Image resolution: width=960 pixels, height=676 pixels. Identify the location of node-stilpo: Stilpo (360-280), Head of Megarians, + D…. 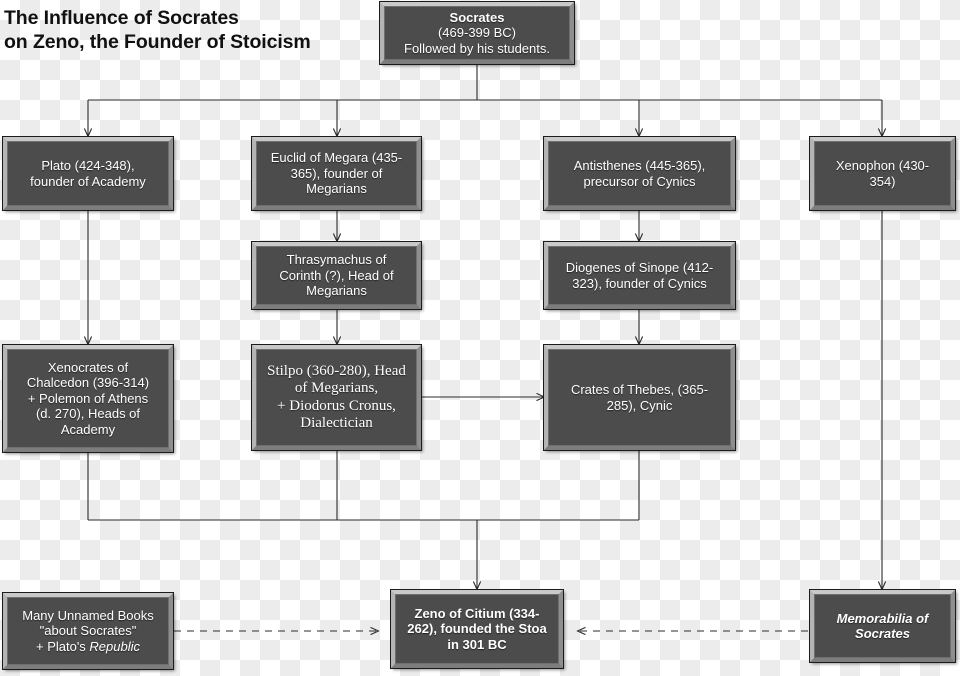
(336, 397).